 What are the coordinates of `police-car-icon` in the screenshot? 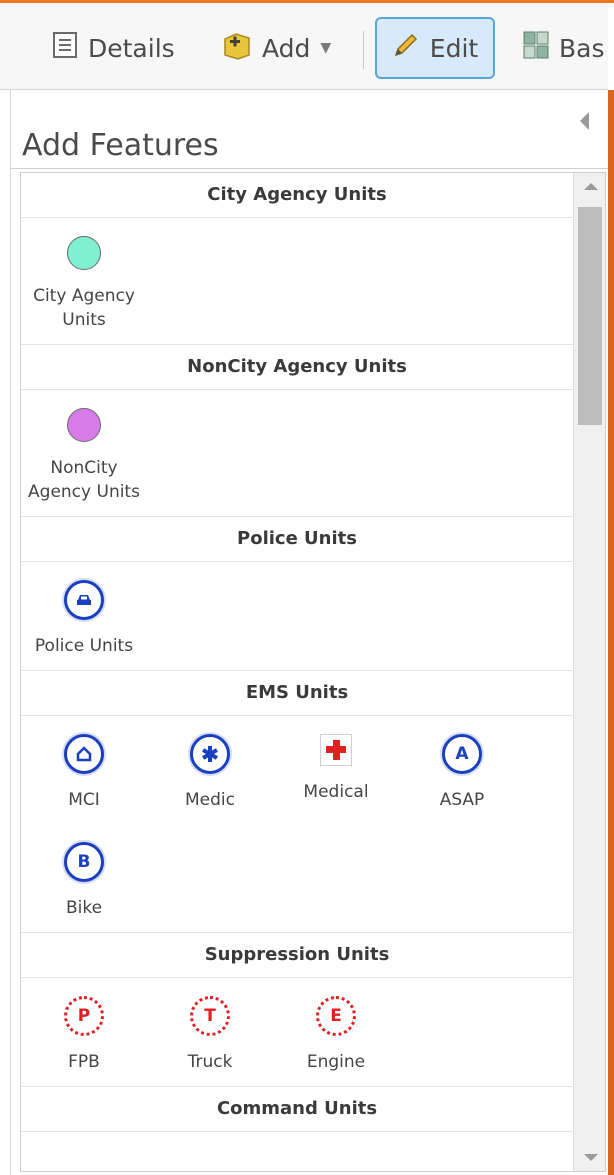 It's located at (84, 600).